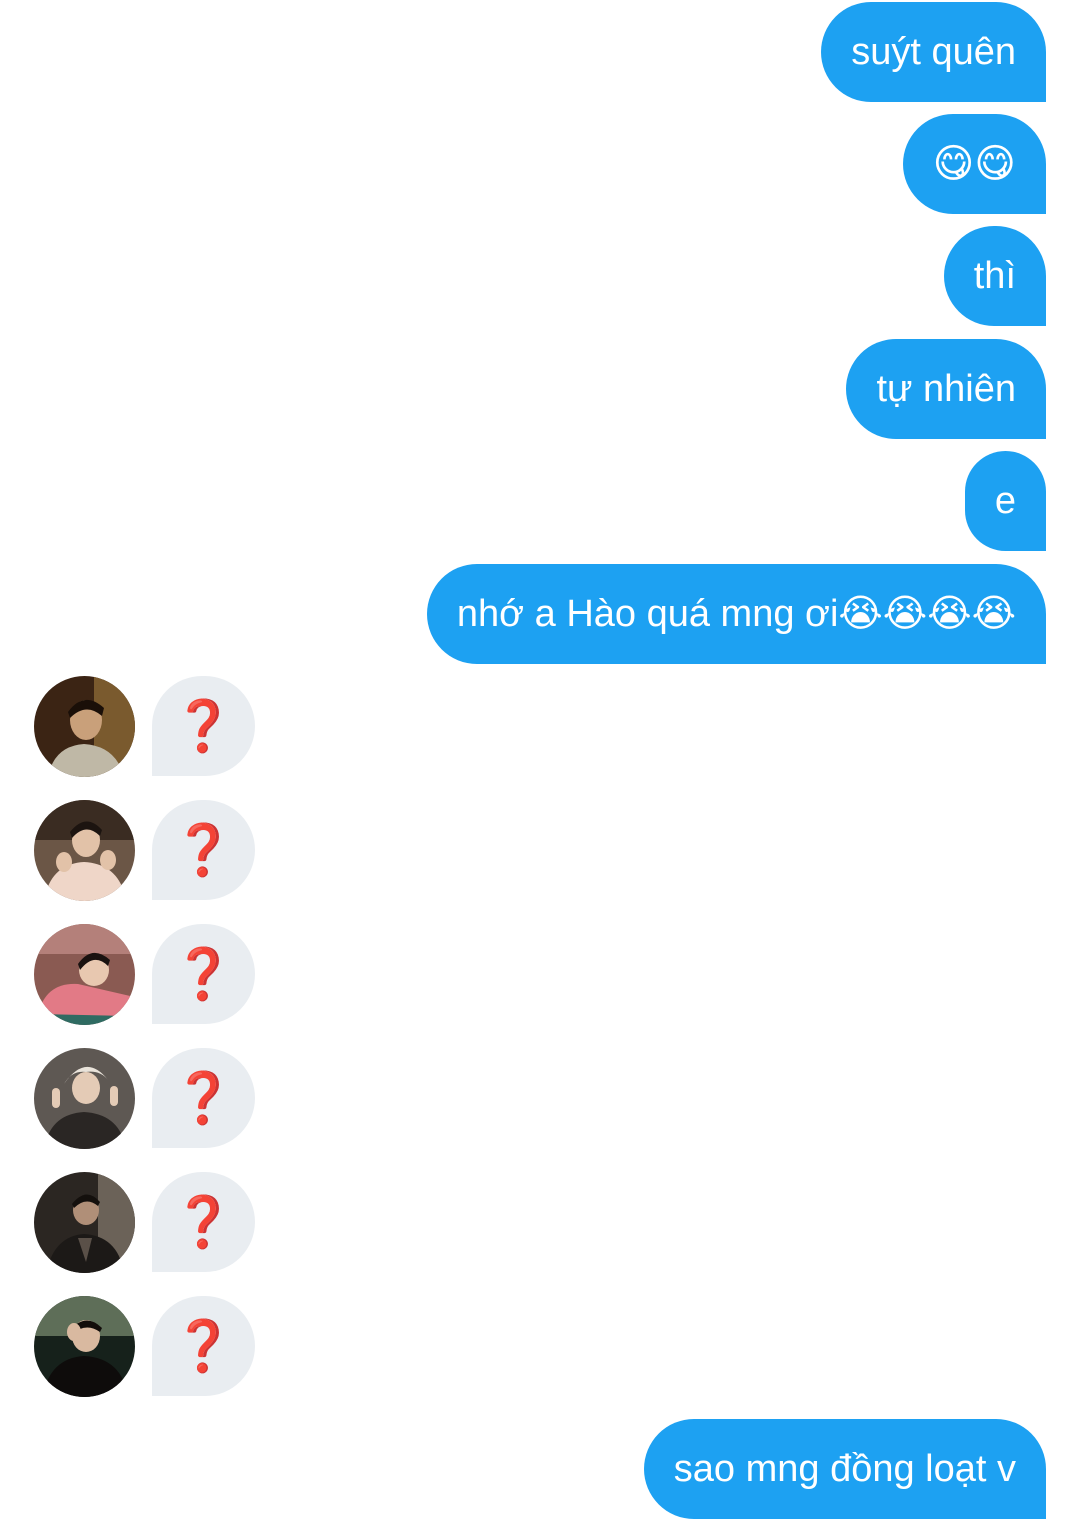 Image resolution: width=1080 pixels, height=1525 pixels. What do you see at coordinates (736, 614) in the screenshot?
I see `outgoing-bubble: nhớ a Hào quá mng ơi😭😭😭😭` at bounding box center [736, 614].